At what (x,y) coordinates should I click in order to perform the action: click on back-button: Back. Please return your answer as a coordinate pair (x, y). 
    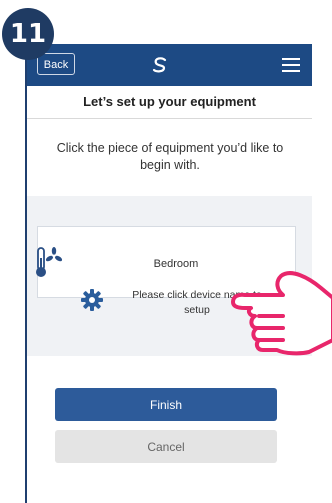
    Looking at the image, I should click on (56, 64).